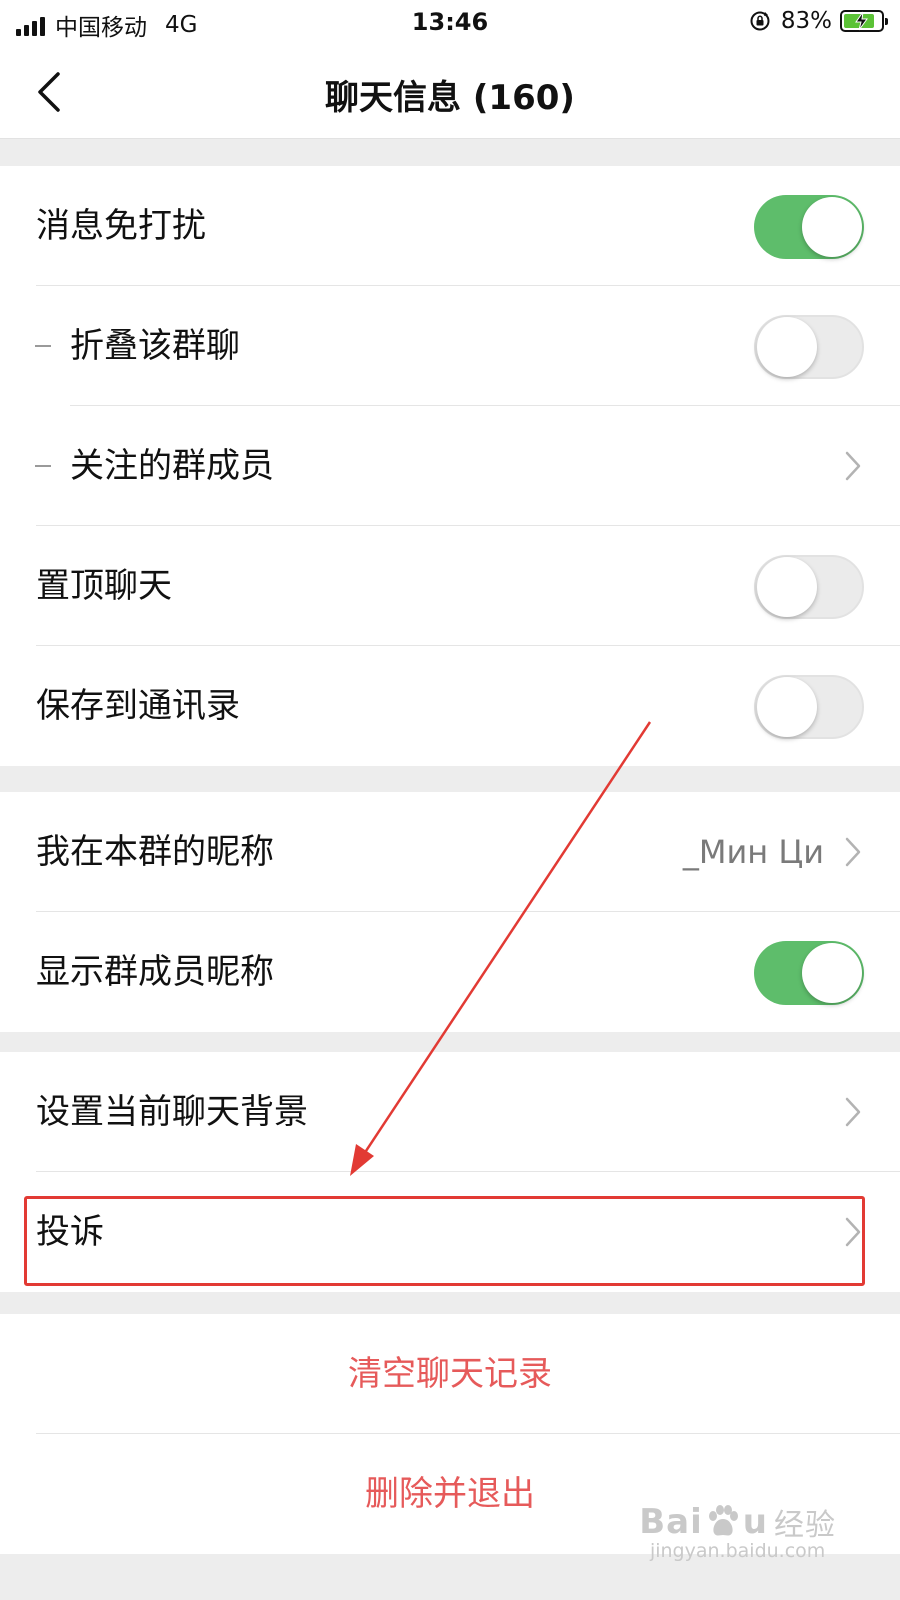 This screenshot has width=900, height=1600. I want to click on baidu-jingyan-watermark: Bai u 经验 jingyan.baidu.com, so click(737, 1531).